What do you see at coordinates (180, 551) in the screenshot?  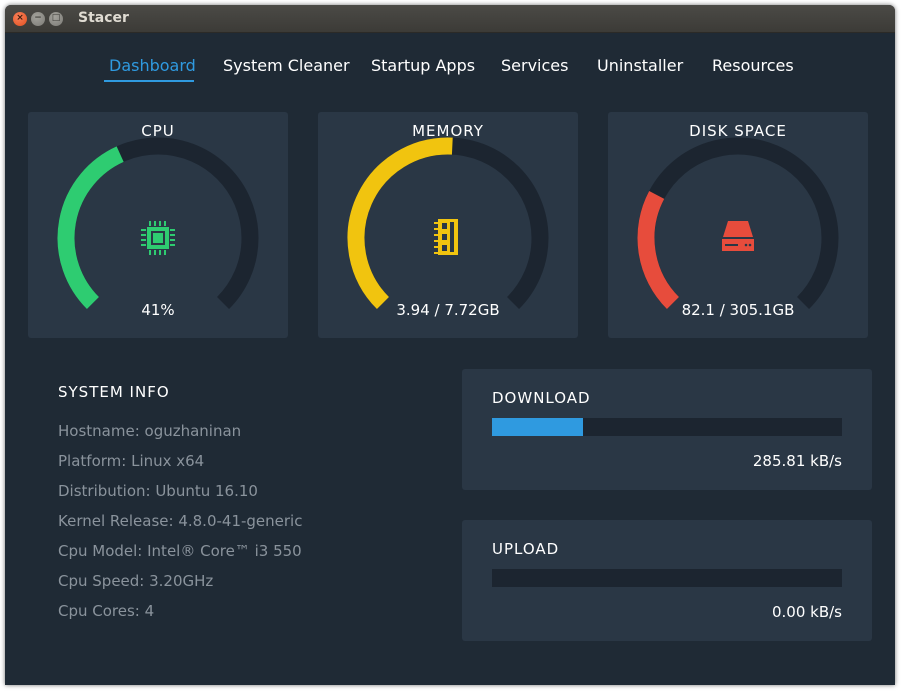 I see `system-info-cpu-model: Cpu Model: Intel® Core™ i3 550` at bounding box center [180, 551].